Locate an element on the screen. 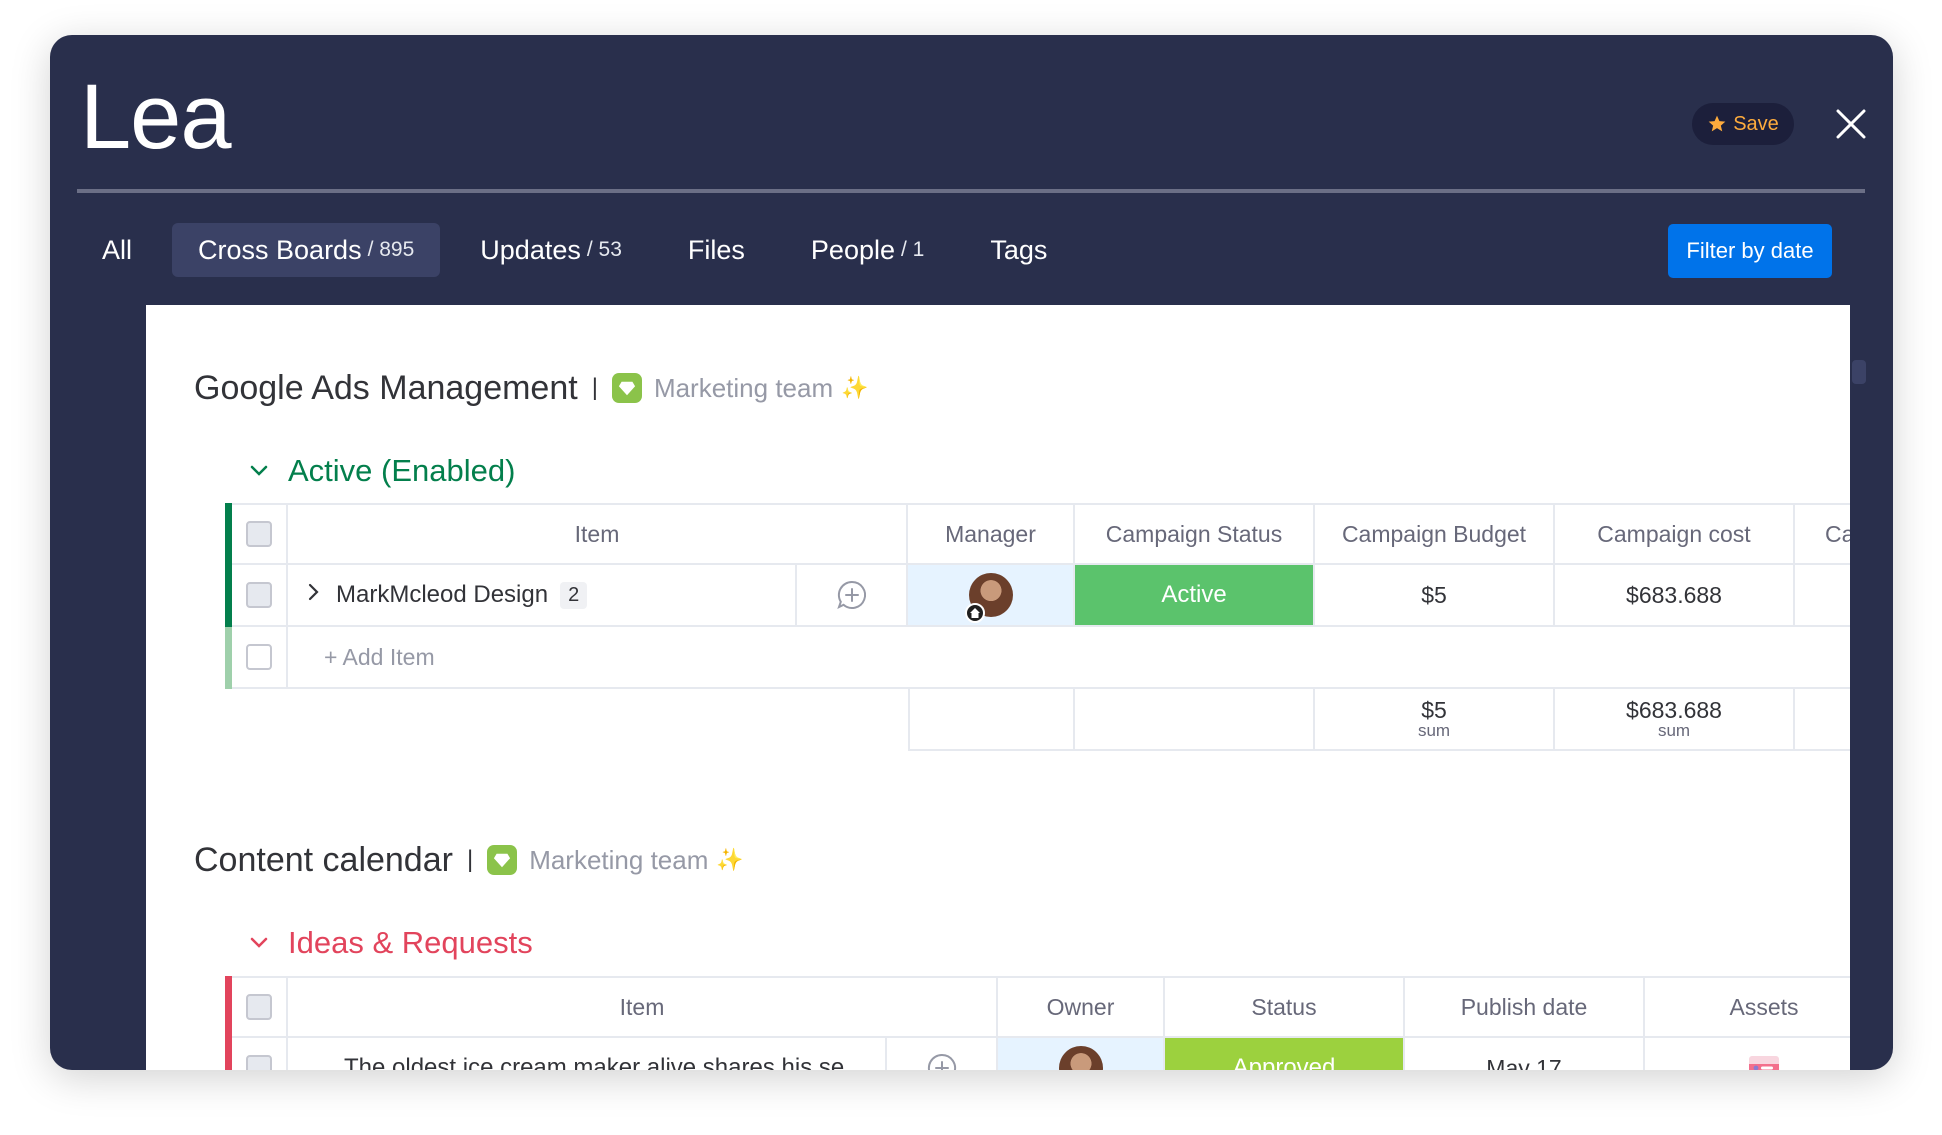  tab-label: All is located at coordinates (117, 249).